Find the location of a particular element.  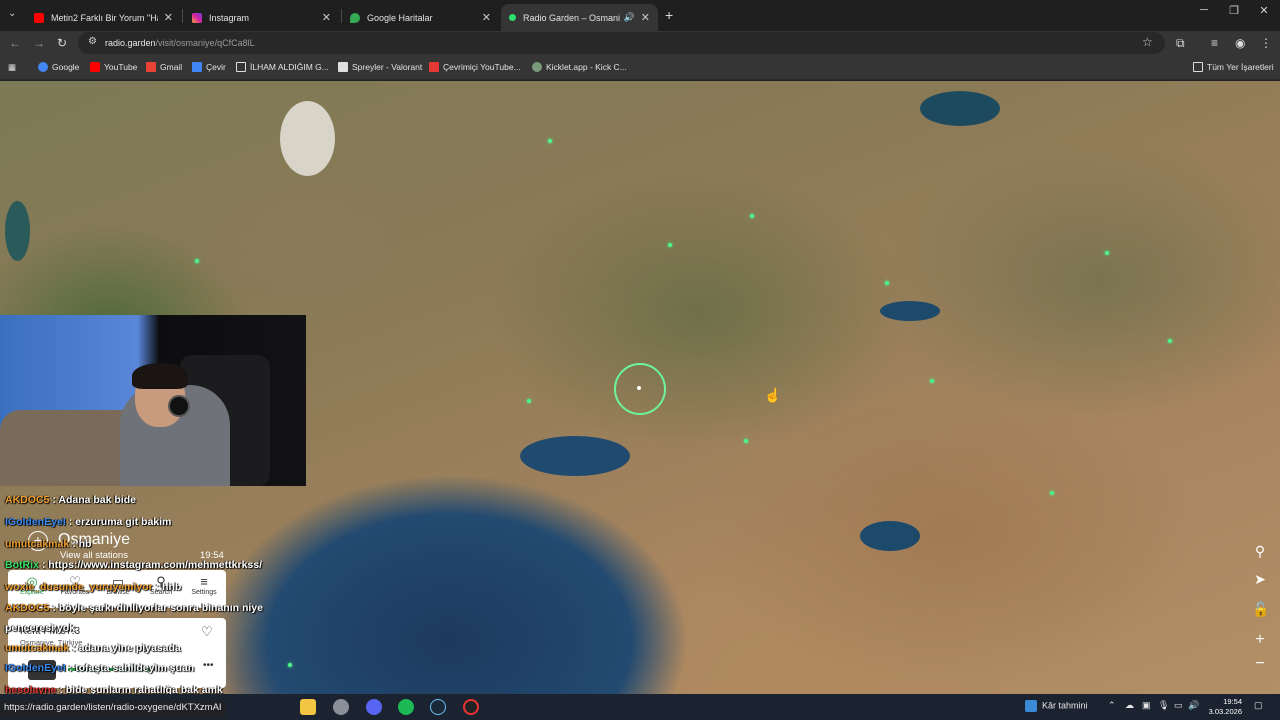

weather-text: Kâr tahmini is located at coordinates (1065, 705).